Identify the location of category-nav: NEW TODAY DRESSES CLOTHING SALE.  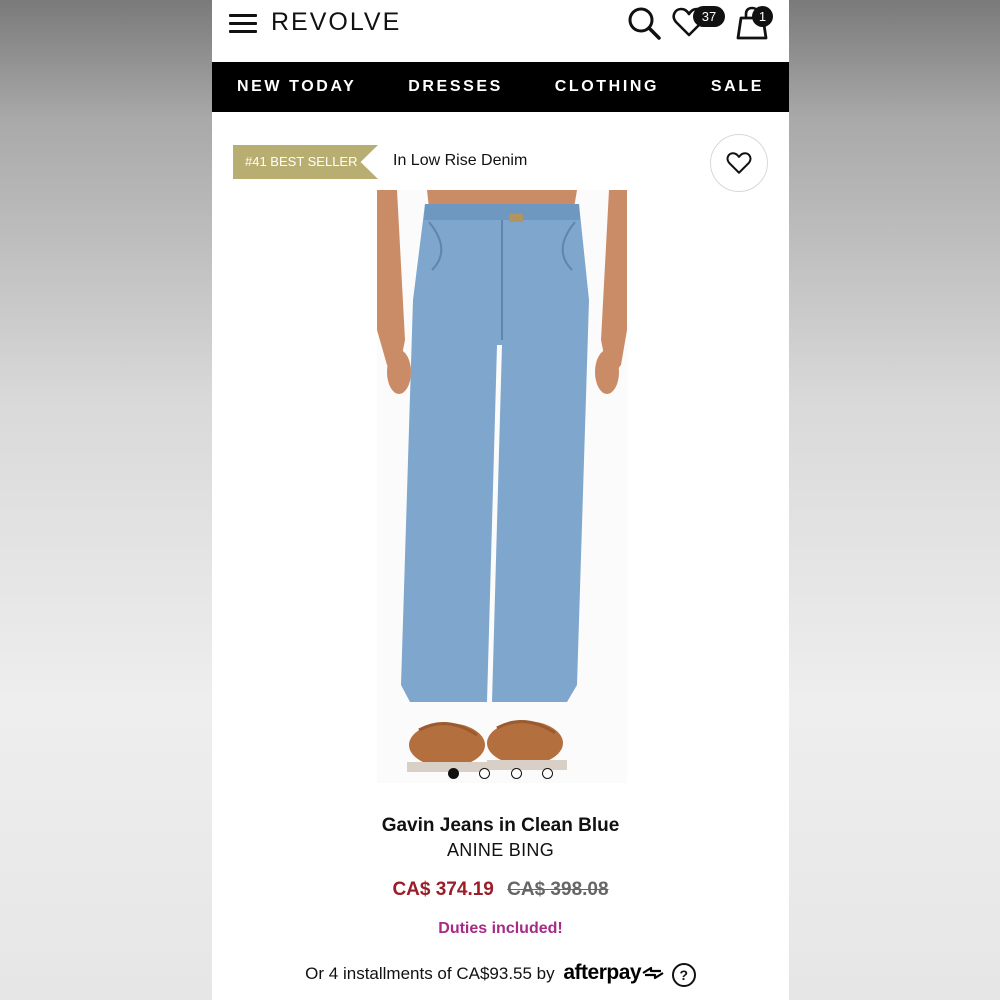
(500, 87).